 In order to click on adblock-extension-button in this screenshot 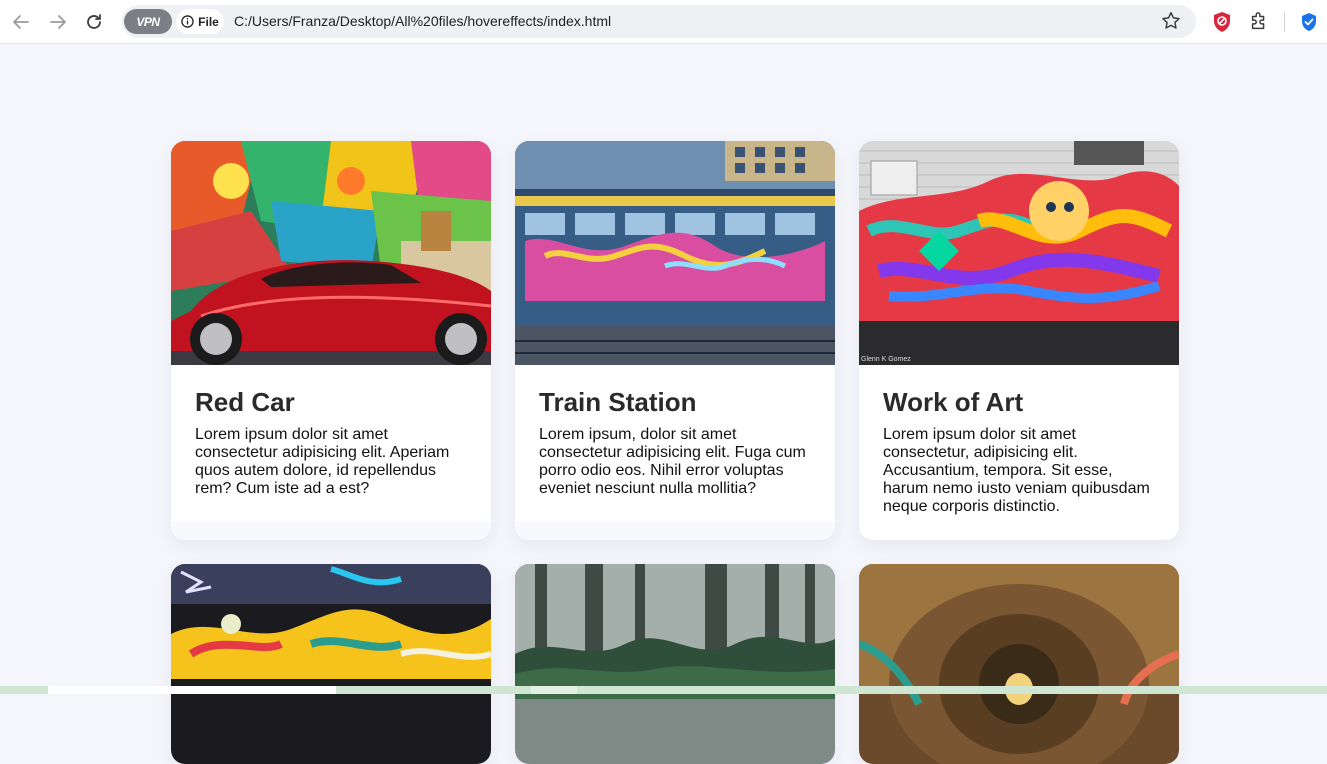, I will do `click(1222, 22)`.